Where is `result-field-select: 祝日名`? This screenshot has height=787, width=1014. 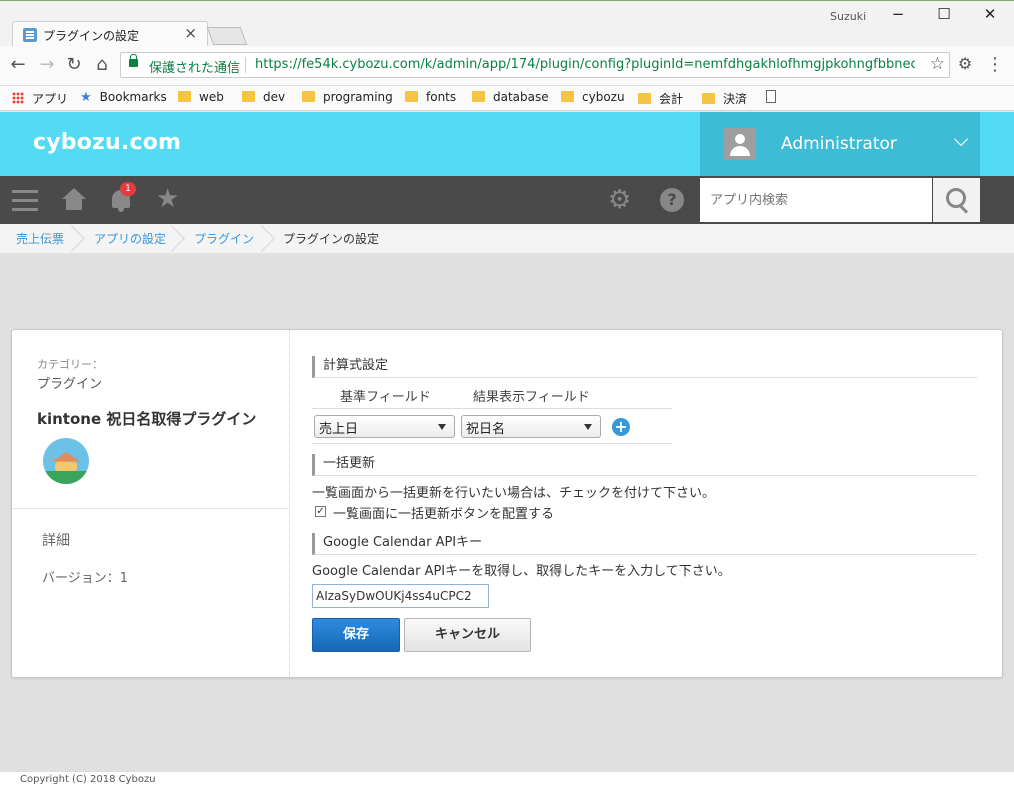 result-field-select: 祝日名 is located at coordinates (531, 426).